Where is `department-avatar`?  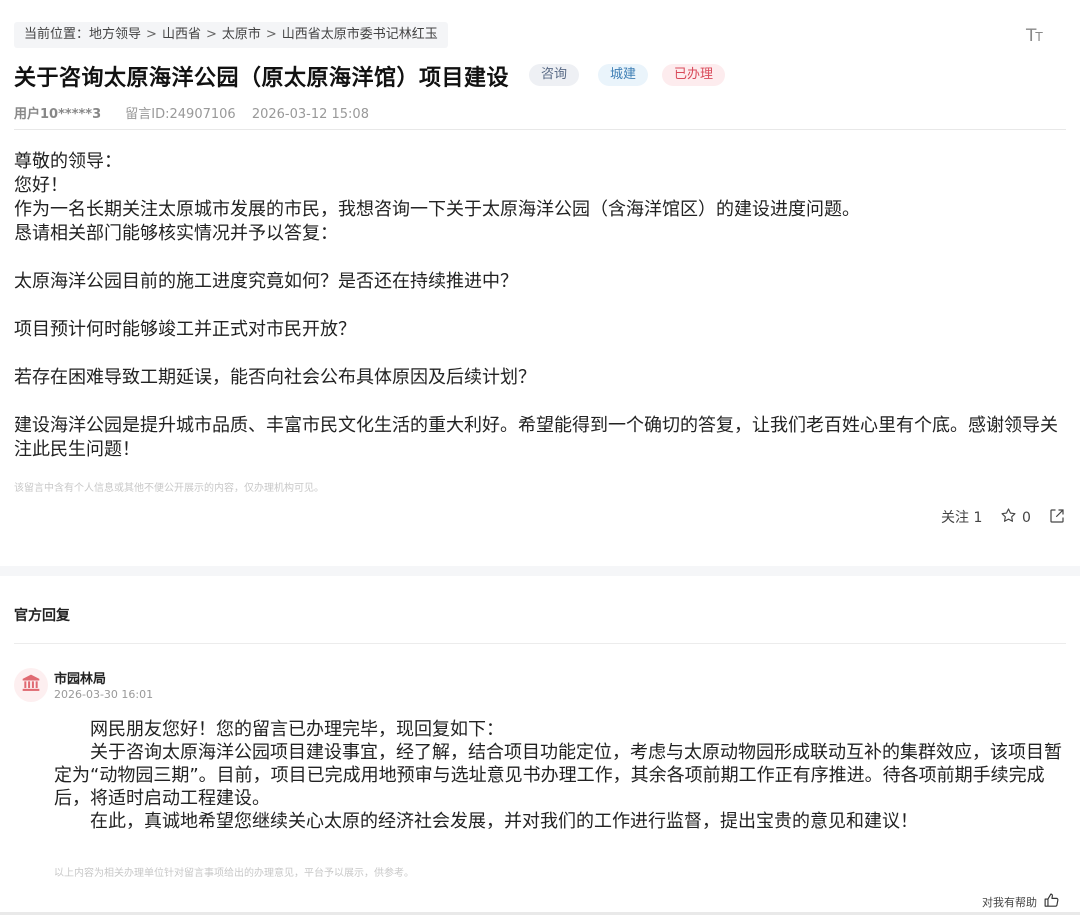 department-avatar is located at coordinates (31, 685).